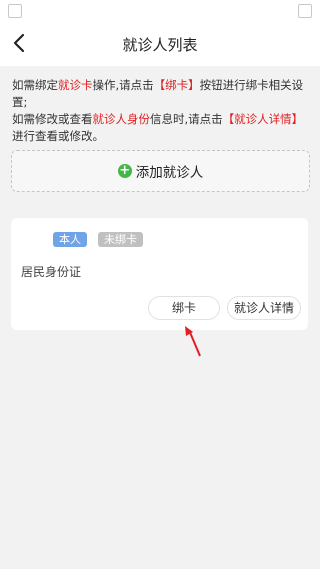 The image size is (320, 569). What do you see at coordinates (75, 85) in the screenshot?
I see `notice-highlight: 就诊卡` at bounding box center [75, 85].